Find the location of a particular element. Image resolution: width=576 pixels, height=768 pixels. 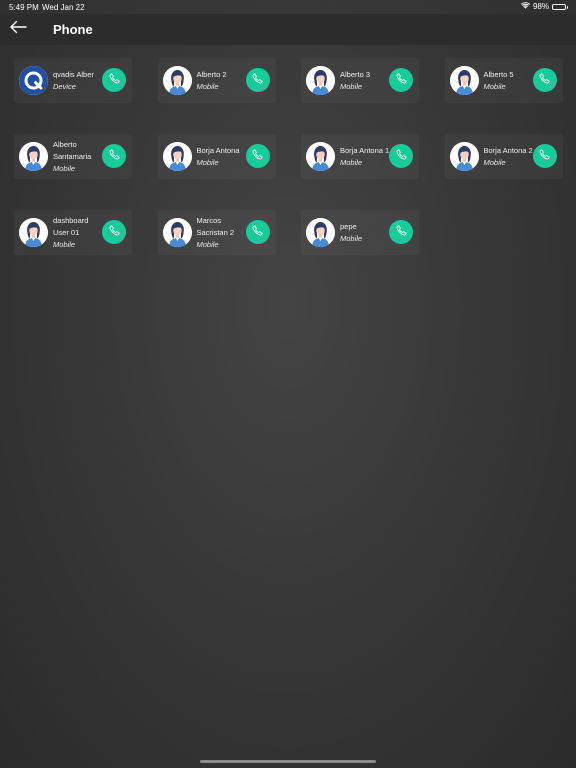

status-bar: 5:49 PM Wed Jan 22 98% is located at coordinates (288, 7).